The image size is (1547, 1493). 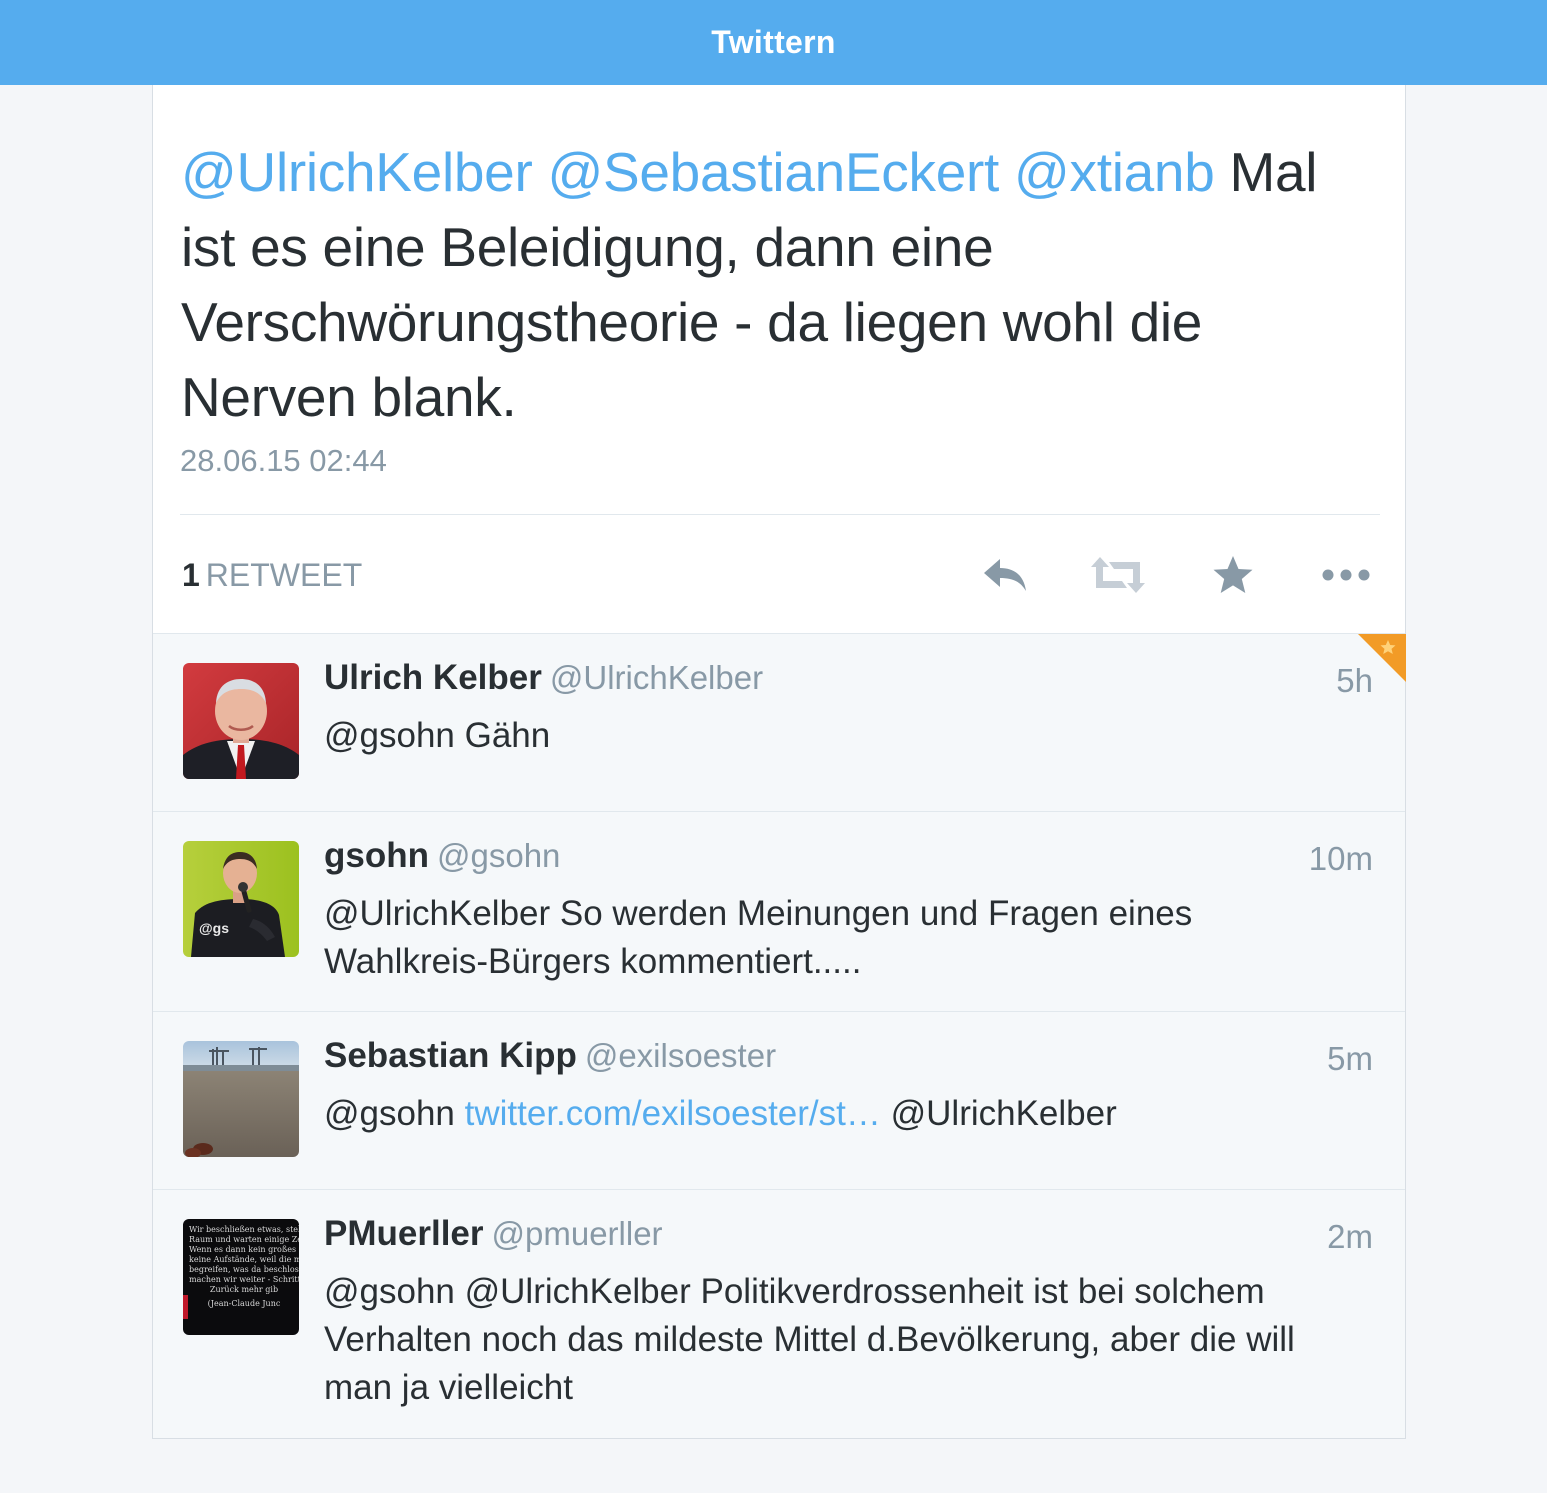 What do you see at coordinates (241, 899) in the screenshot?
I see `avatar: @gs` at bounding box center [241, 899].